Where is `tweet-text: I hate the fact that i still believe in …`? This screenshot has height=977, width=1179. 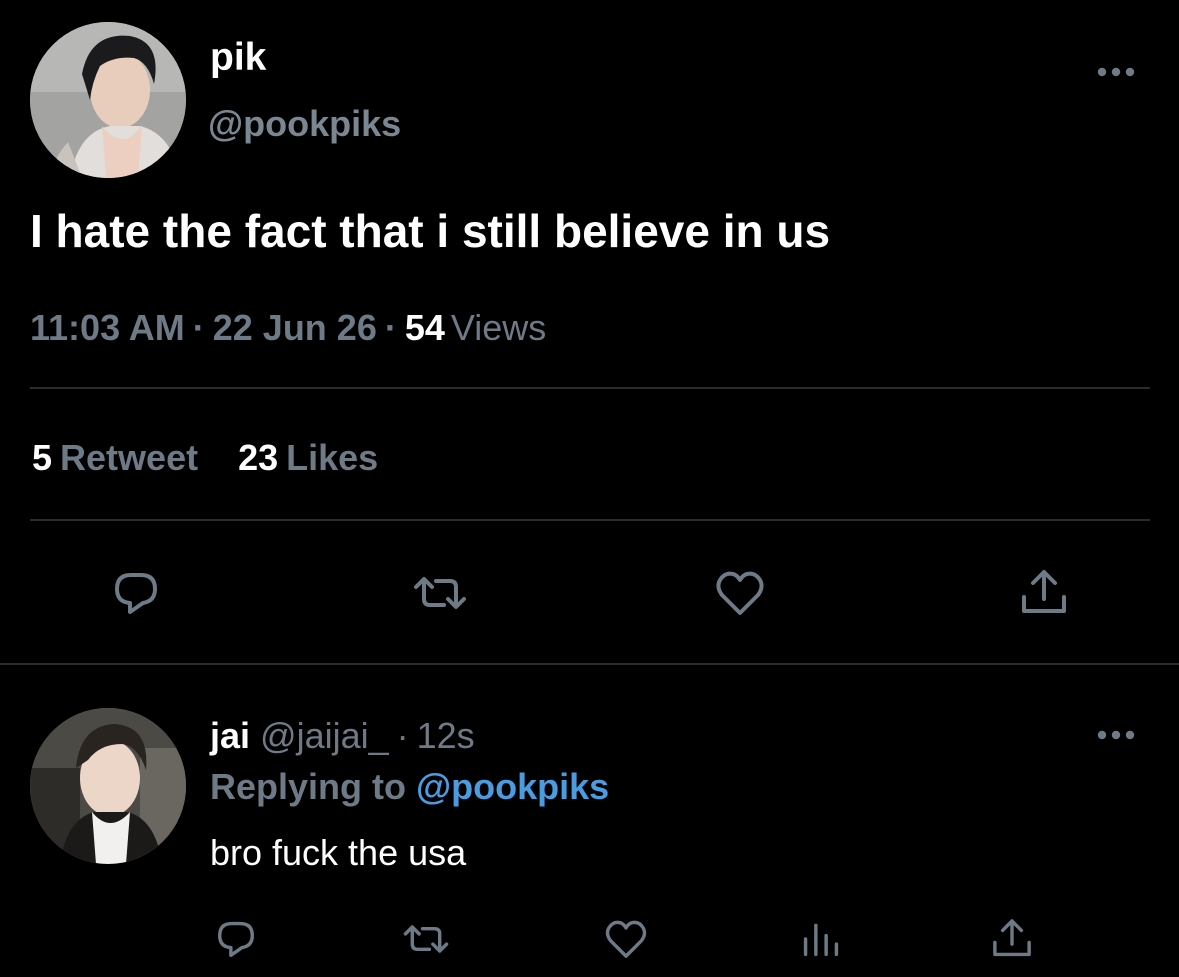
tweet-text: I hate the fact that i still believe in … is located at coordinates (430, 231).